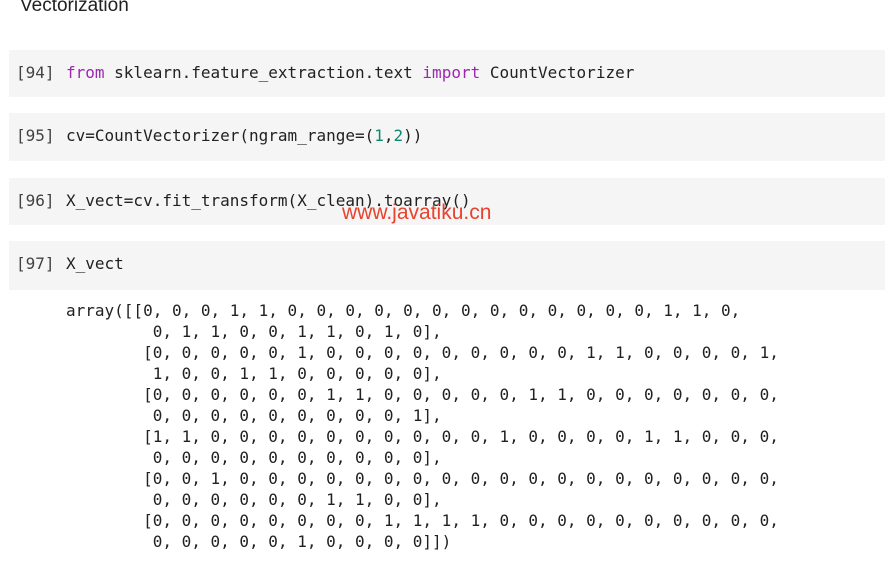  What do you see at coordinates (417, 212) in the screenshot?
I see `watermark: www.javatiku.cn` at bounding box center [417, 212].